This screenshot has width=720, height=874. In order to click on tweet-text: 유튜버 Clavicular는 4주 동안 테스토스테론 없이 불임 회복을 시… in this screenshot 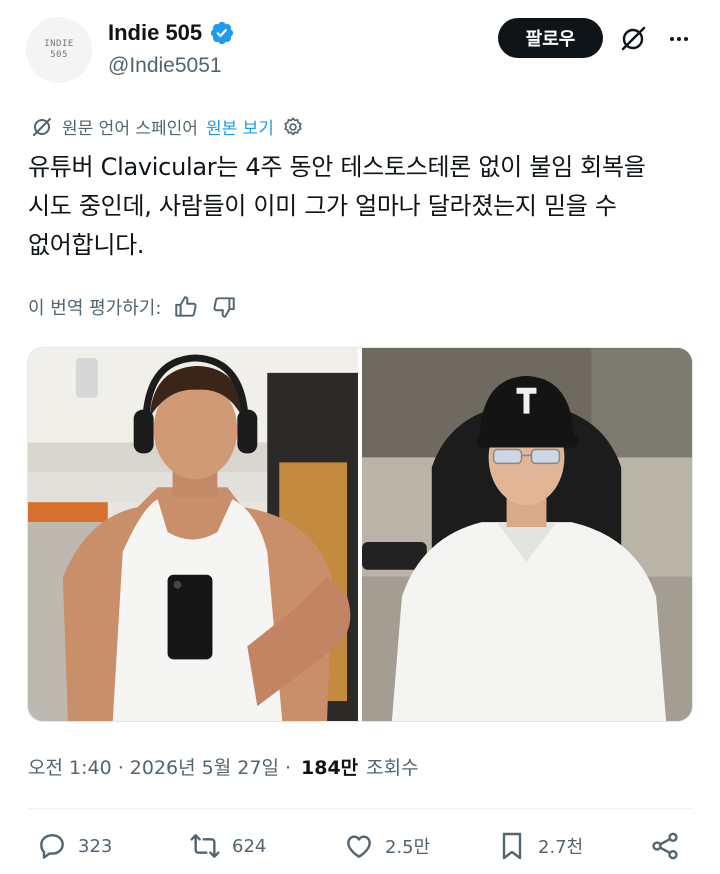, I will do `click(337, 206)`.